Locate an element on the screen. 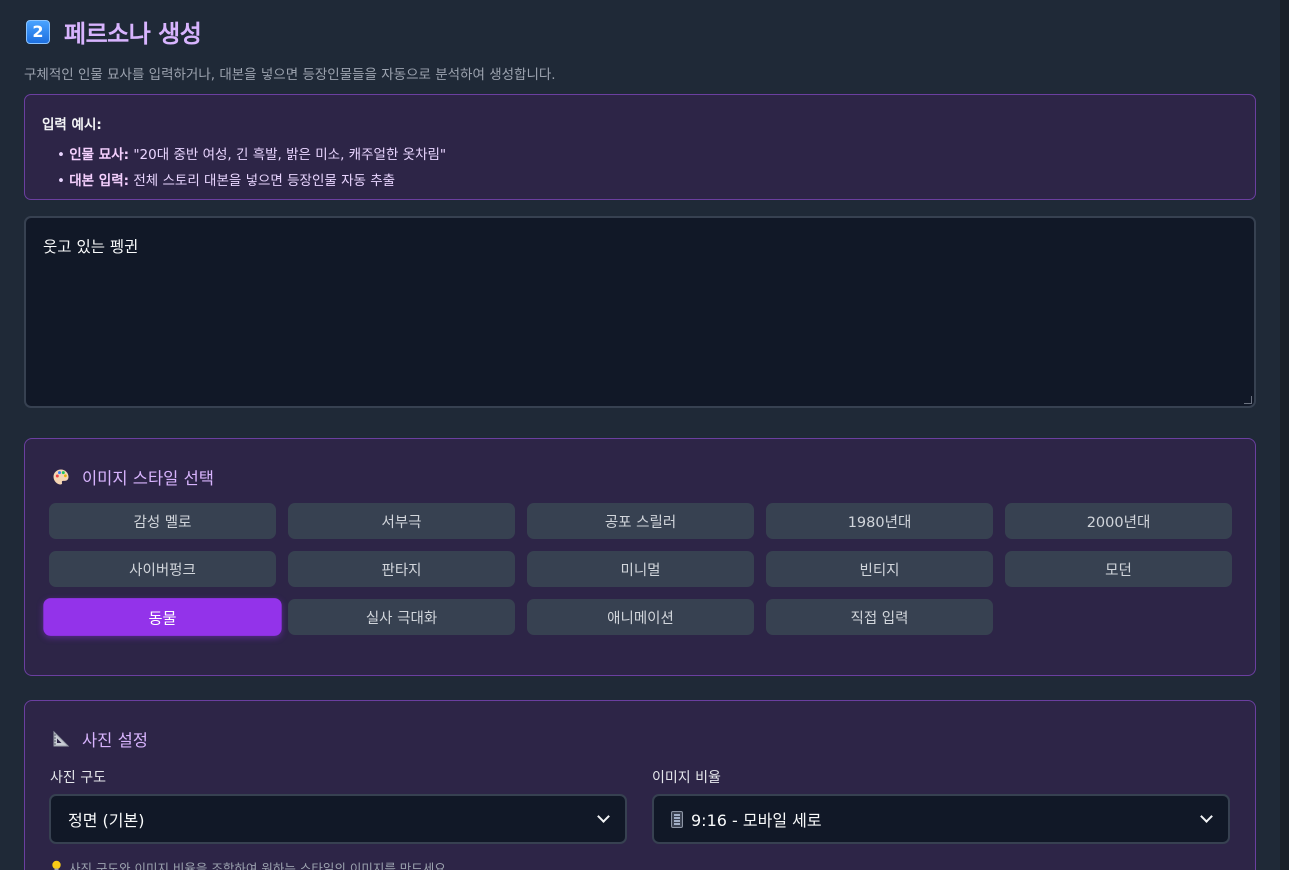 This screenshot has width=1289, height=870. section-title-row: 2 페르소나 생성 is located at coordinates (114, 31).